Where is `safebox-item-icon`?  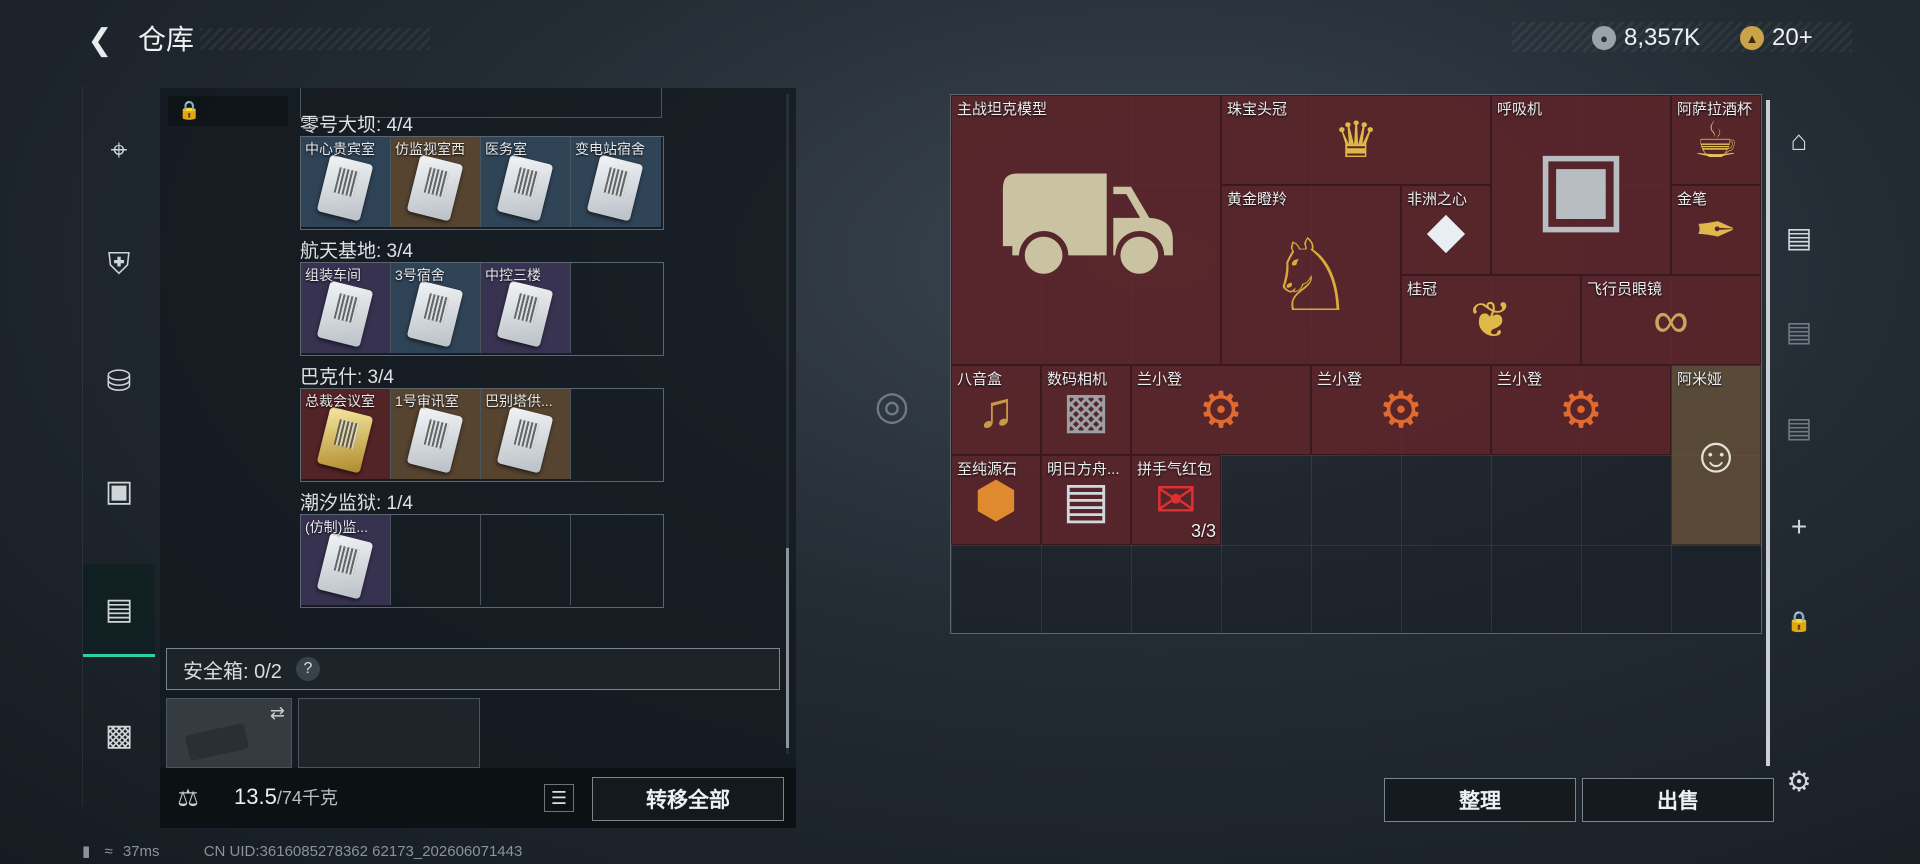 safebox-item-icon is located at coordinates (217, 742).